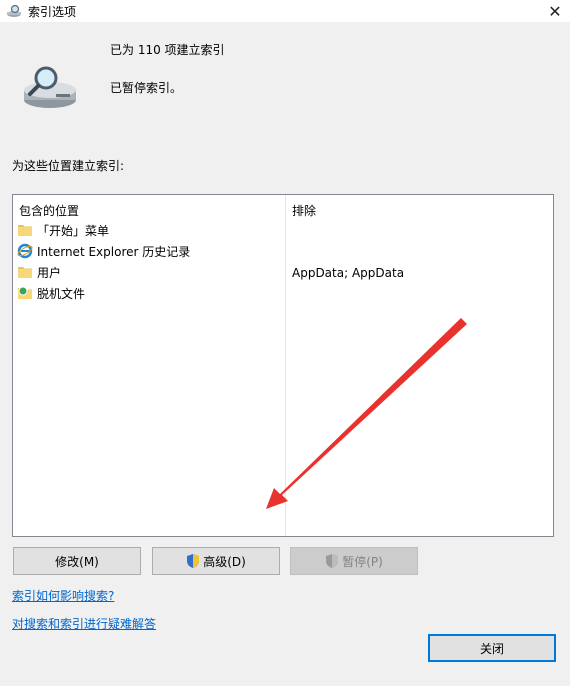 The image size is (570, 686). What do you see at coordinates (150, 293) in the screenshot?
I see `list-item: 脱机文件` at bounding box center [150, 293].